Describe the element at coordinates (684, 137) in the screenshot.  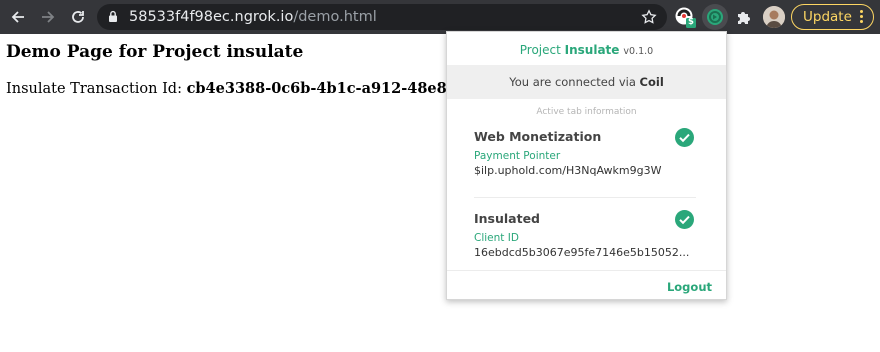
I see `monetization-check-icon` at that location.